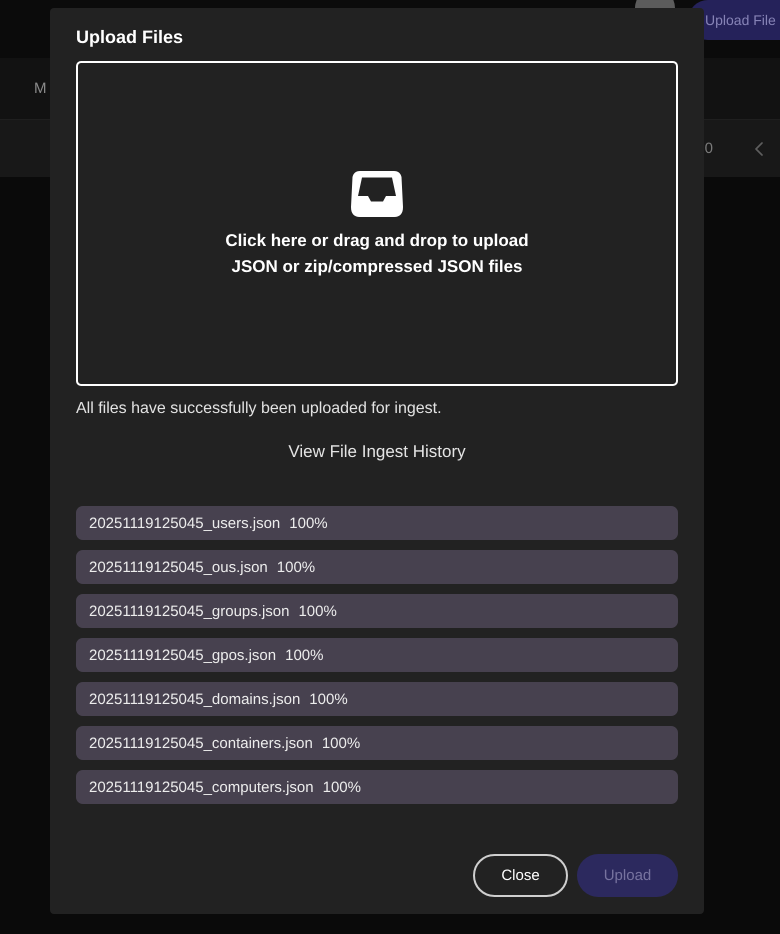 Image resolution: width=780 pixels, height=934 pixels. What do you see at coordinates (377, 194) in the screenshot?
I see `inbox-icon` at bounding box center [377, 194].